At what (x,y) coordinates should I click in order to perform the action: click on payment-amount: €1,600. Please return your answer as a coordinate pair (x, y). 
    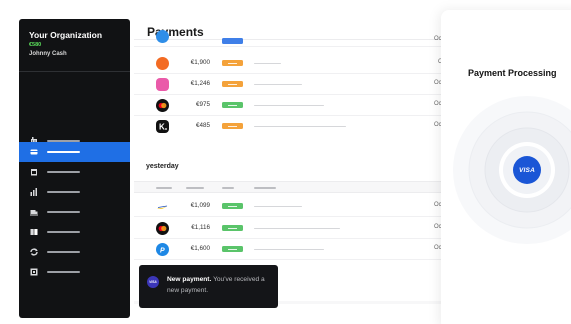
    Looking at the image, I should click on (200, 248).